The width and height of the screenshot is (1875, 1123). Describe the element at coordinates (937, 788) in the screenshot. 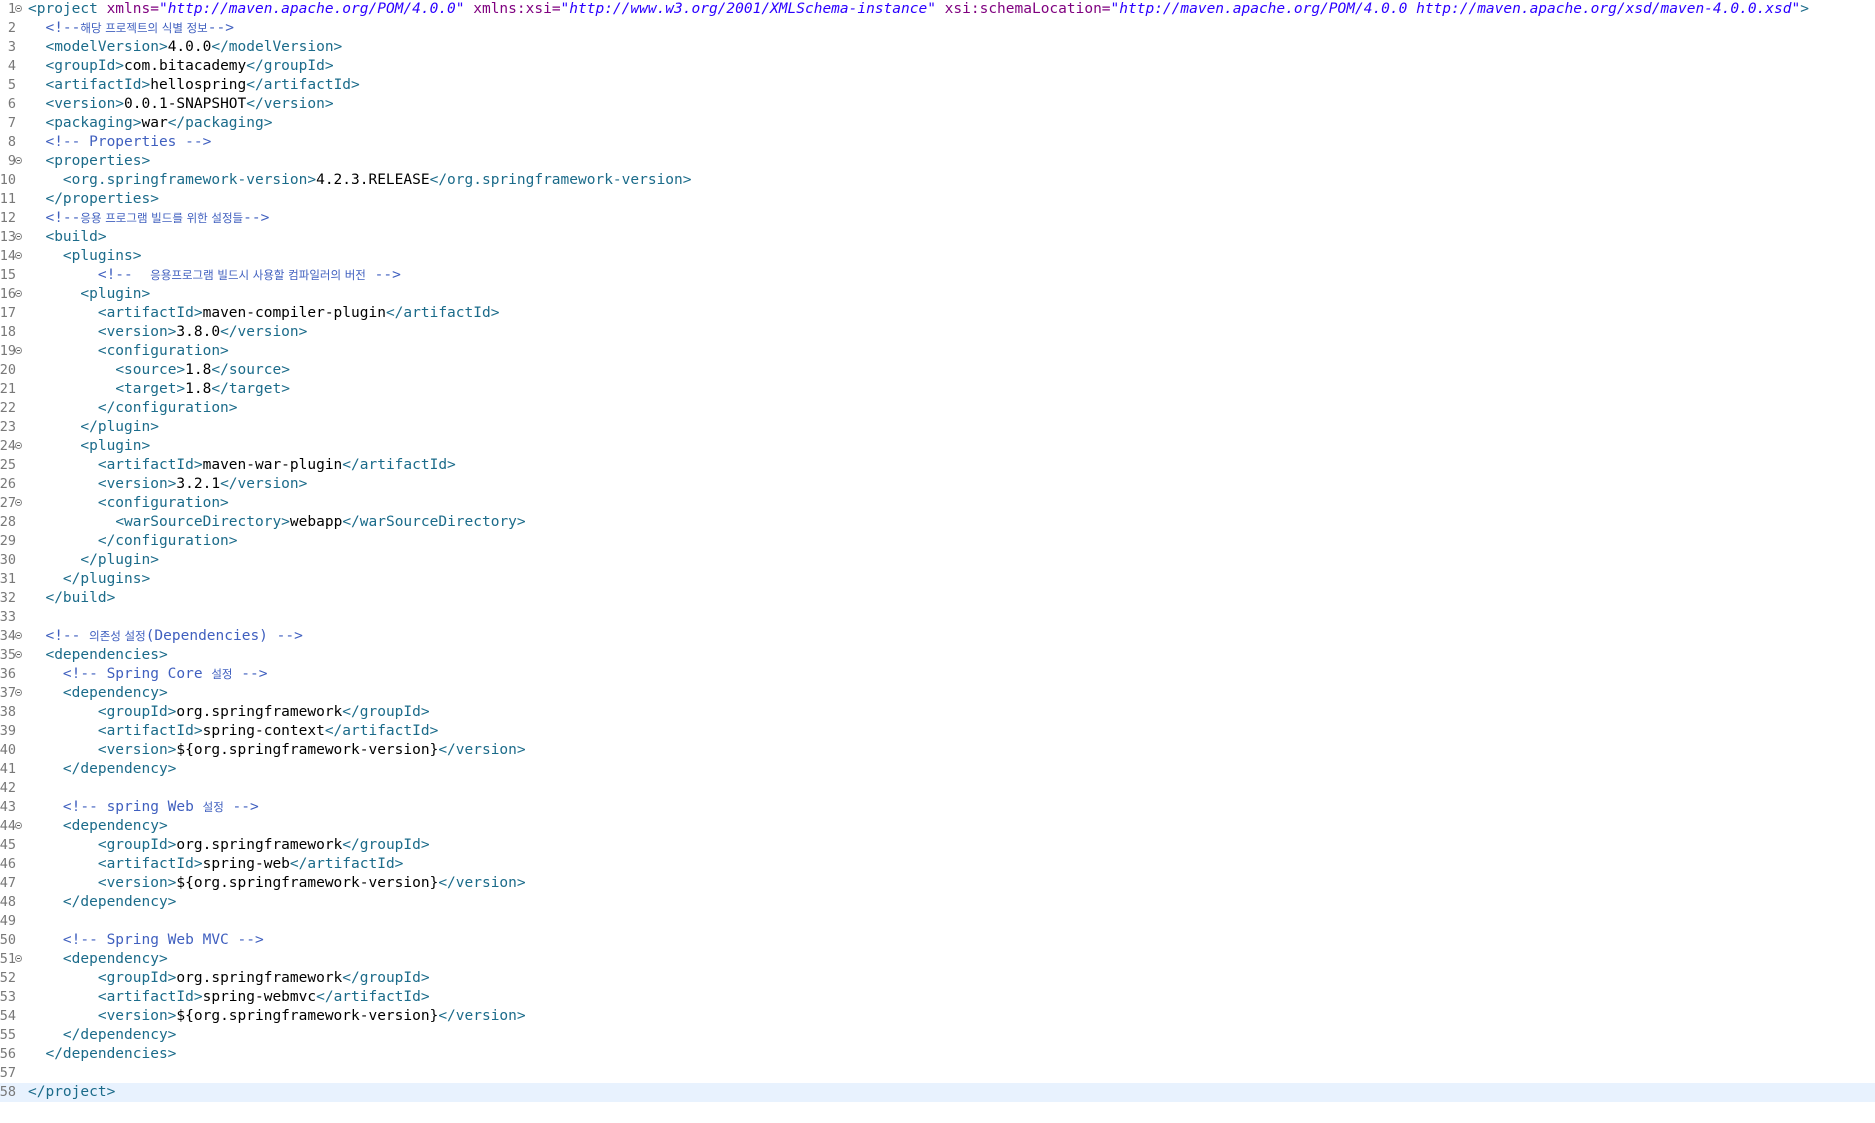

I see `code-line: 42` at that location.